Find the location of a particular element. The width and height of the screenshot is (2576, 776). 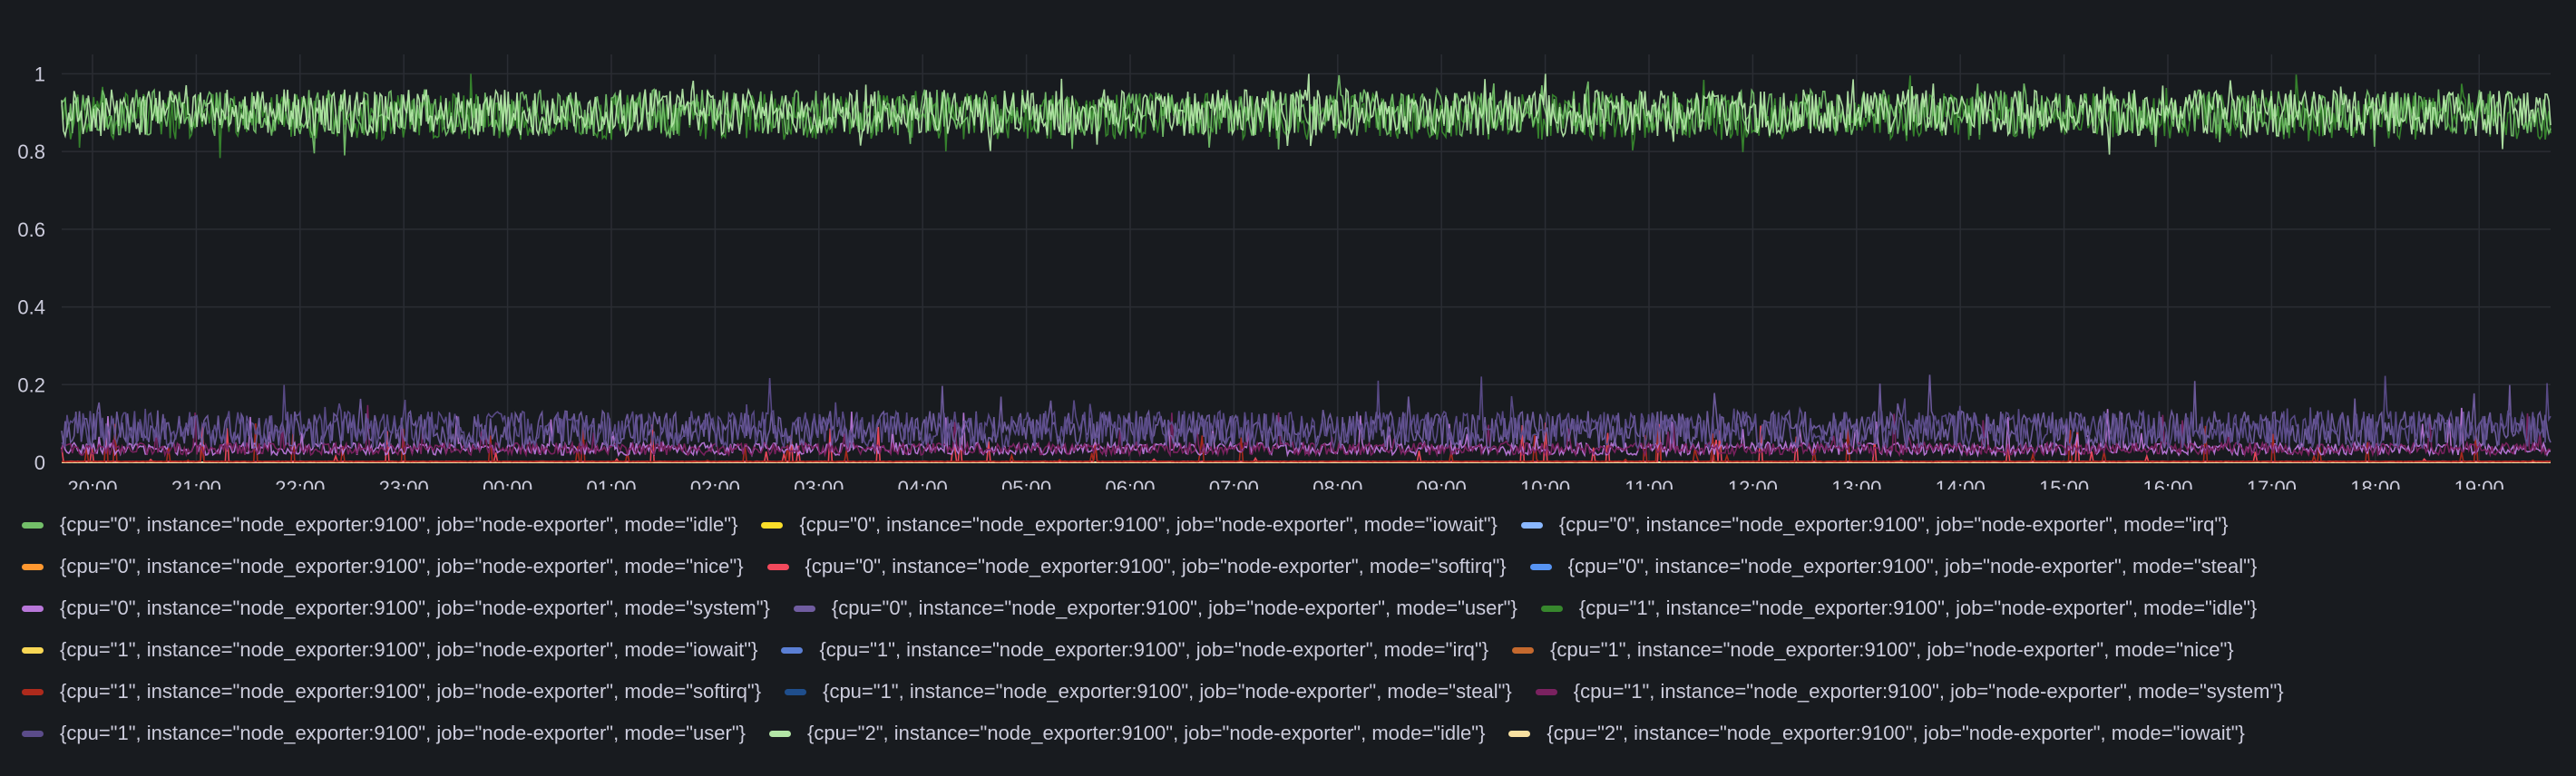

x-tick-label: 01:00 is located at coordinates (611, 484).